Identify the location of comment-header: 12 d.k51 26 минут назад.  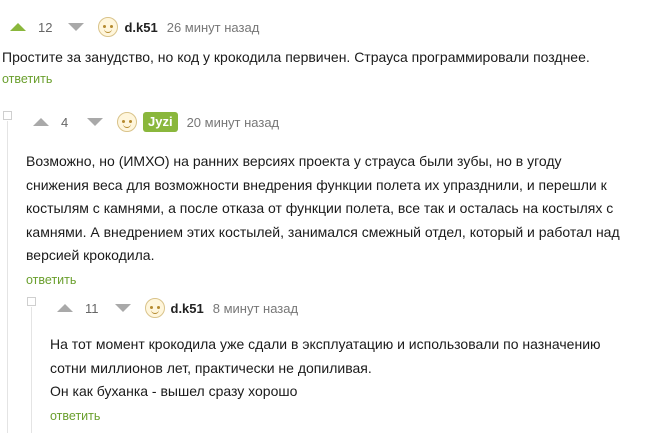
(322, 27).